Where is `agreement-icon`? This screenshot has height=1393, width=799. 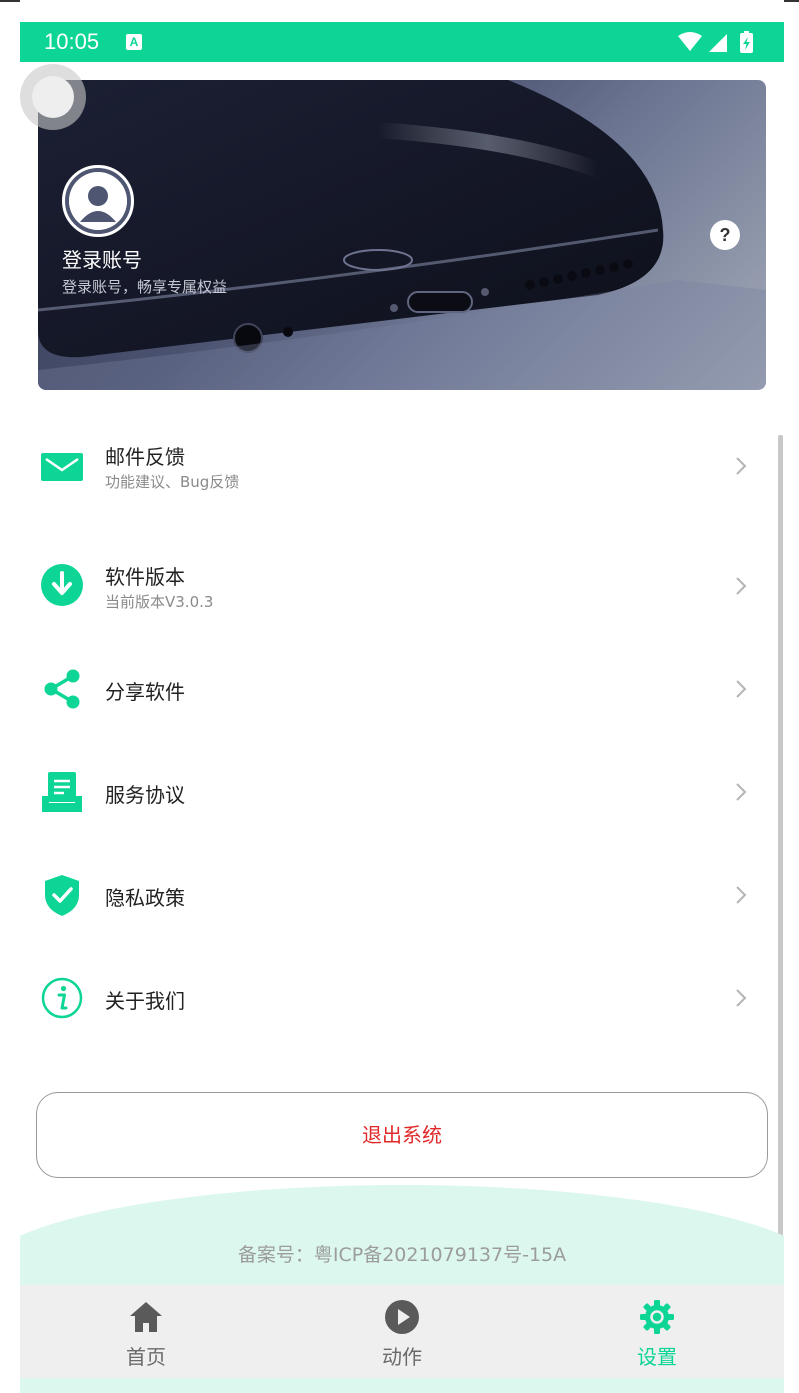 agreement-icon is located at coordinates (62, 792).